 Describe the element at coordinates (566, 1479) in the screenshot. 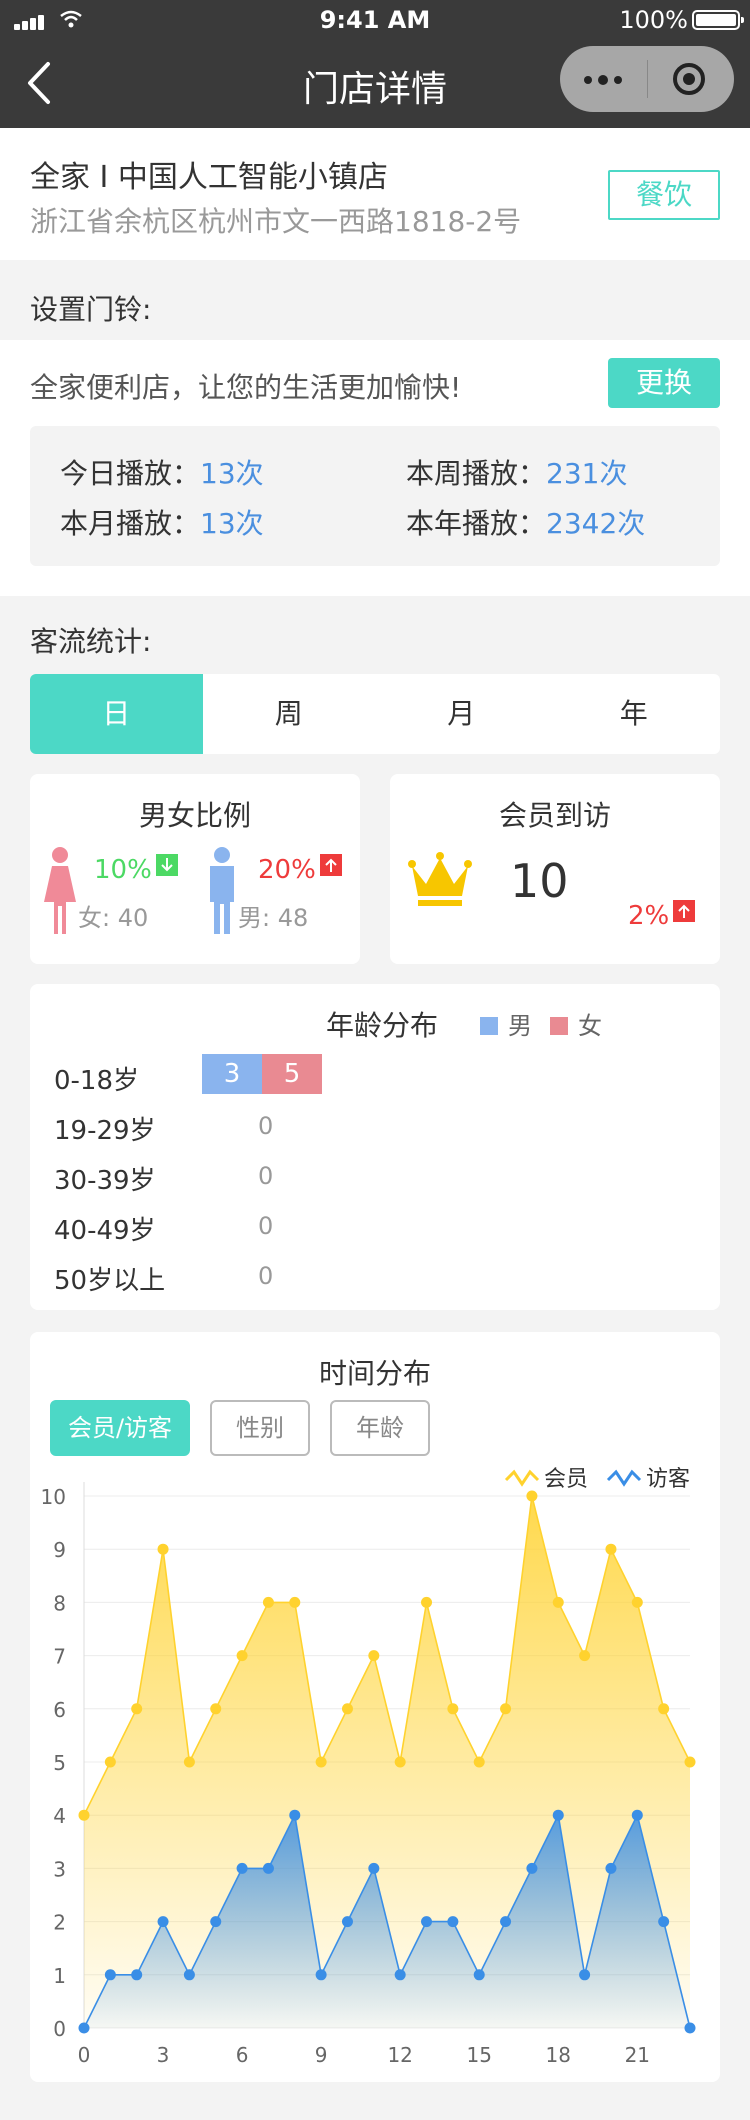

I see `legend-label: 会员` at that location.